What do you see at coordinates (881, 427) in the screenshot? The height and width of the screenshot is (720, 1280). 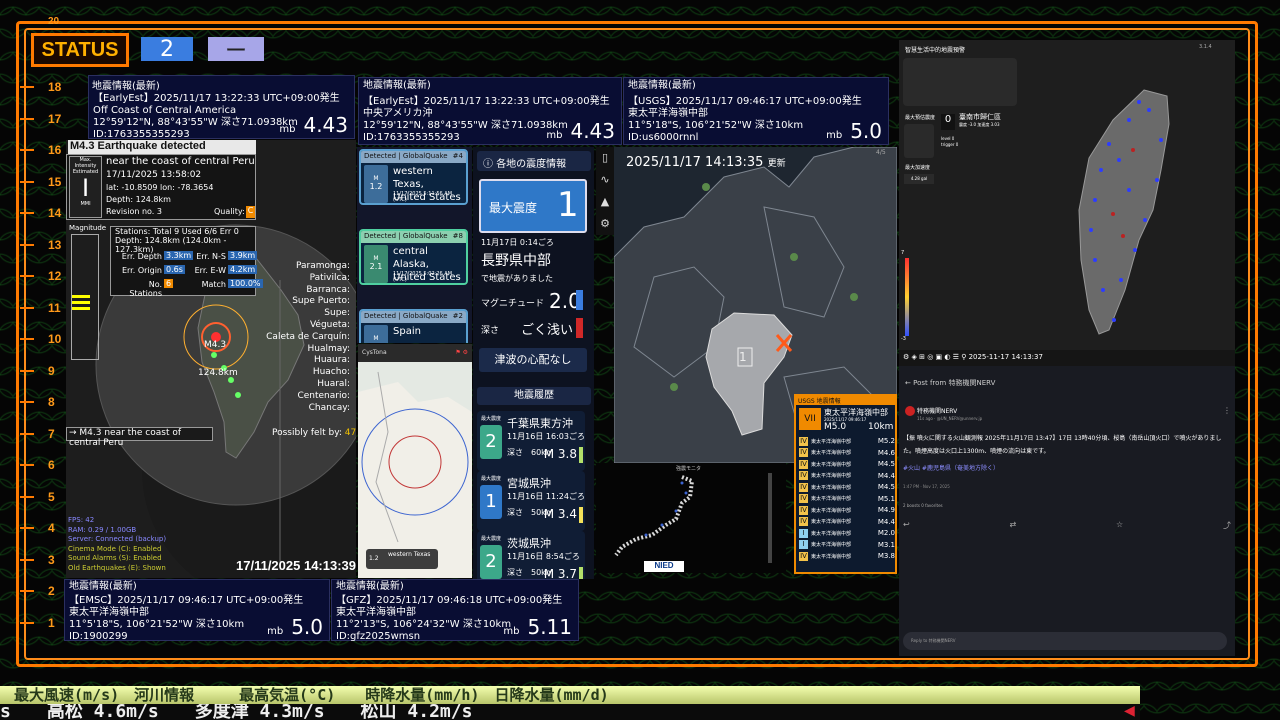 I see `usgs-depth: 10km` at bounding box center [881, 427].